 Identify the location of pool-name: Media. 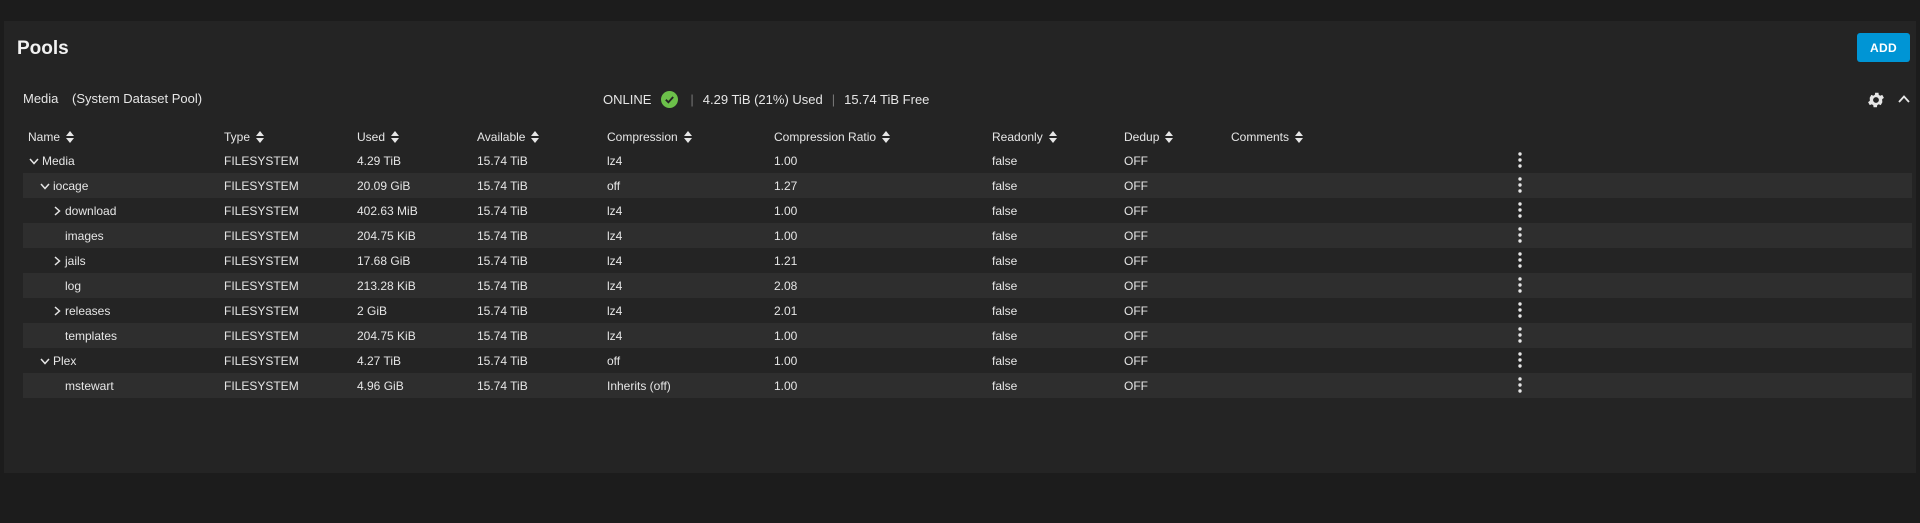
(41, 98).